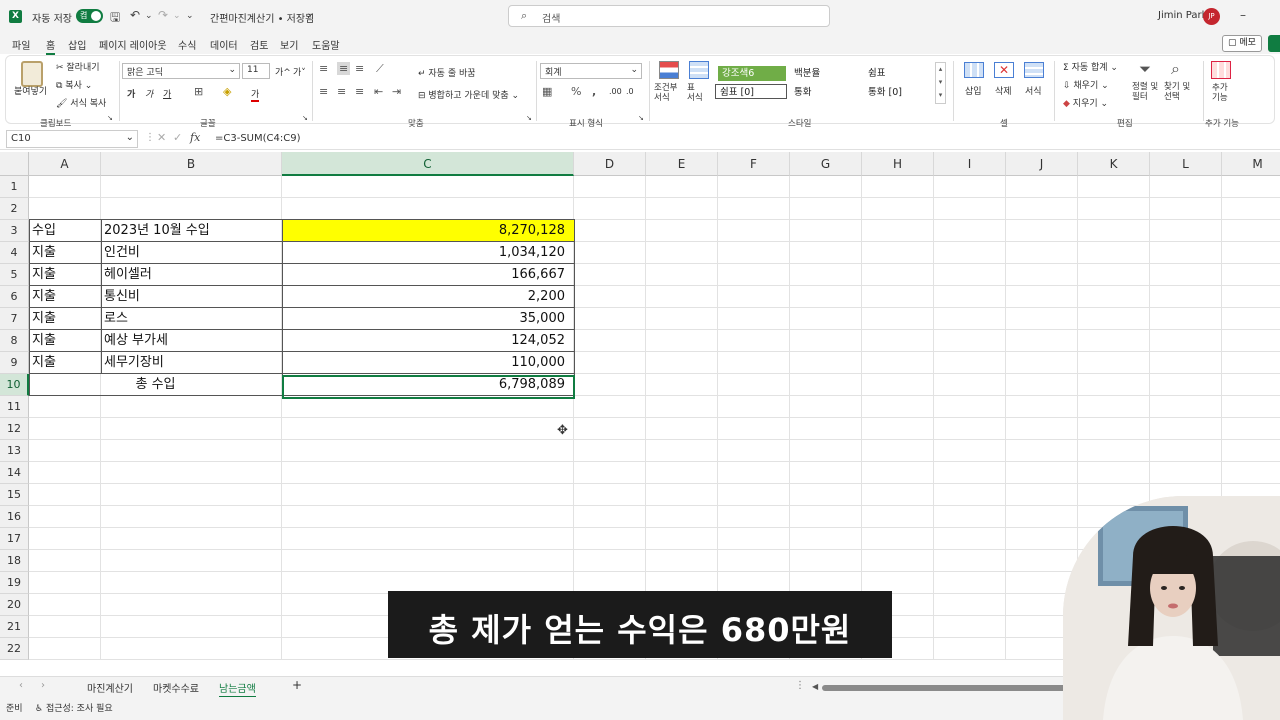 This screenshot has width=1280, height=720. Describe the element at coordinates (74, 707) in the screenshot. I see `accessibility-status: ♿ 접근성: 조사 필요` at that location.